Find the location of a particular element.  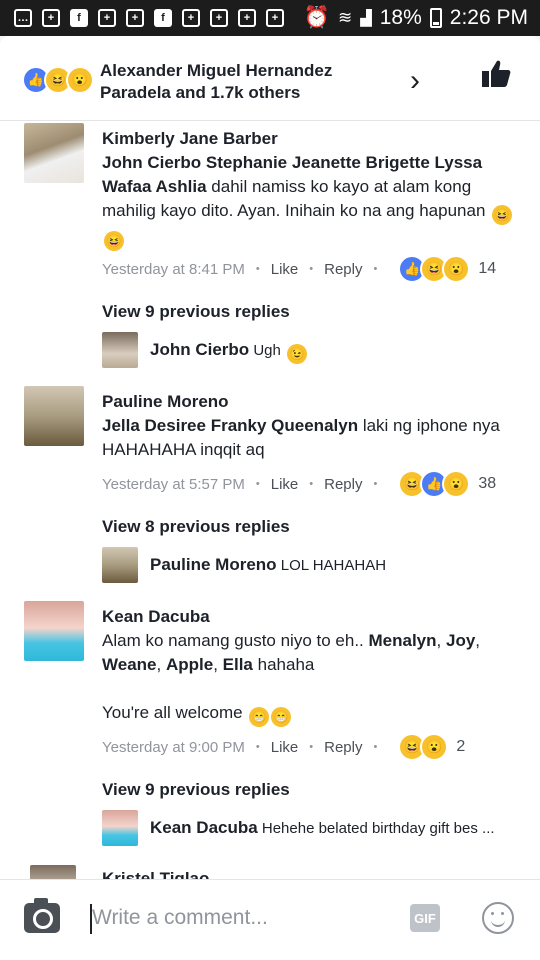

reply-text: LOL HAHAHAH is located at coordinates (333, 565).